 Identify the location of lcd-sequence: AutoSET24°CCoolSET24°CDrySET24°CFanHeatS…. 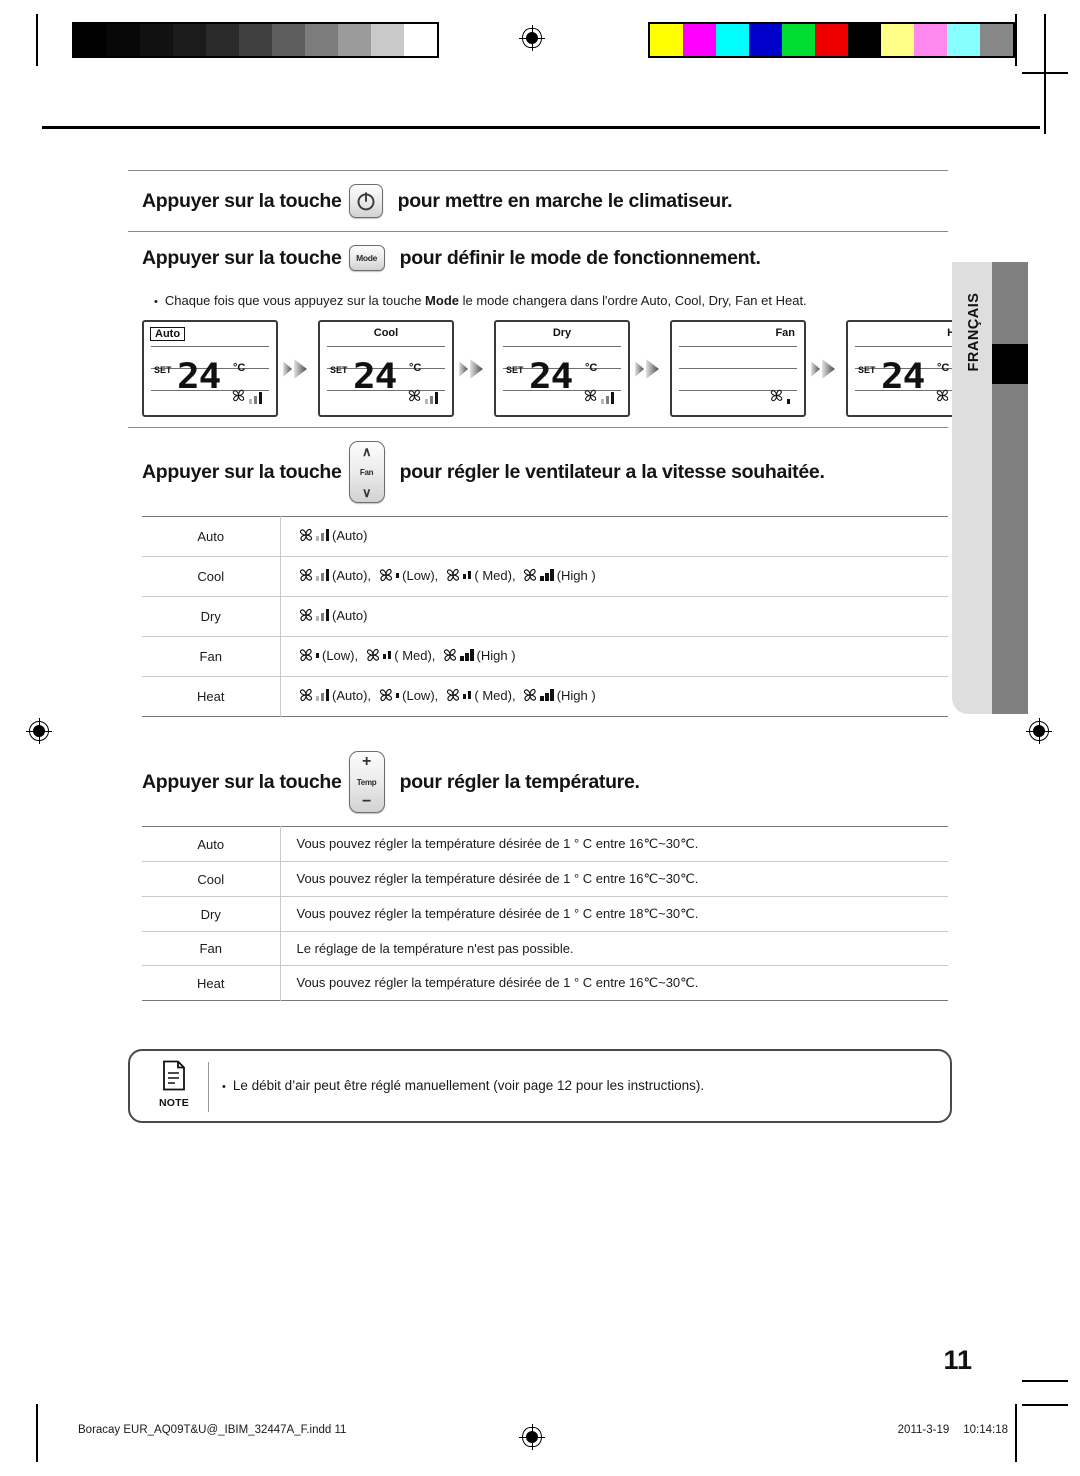
(555, 371).